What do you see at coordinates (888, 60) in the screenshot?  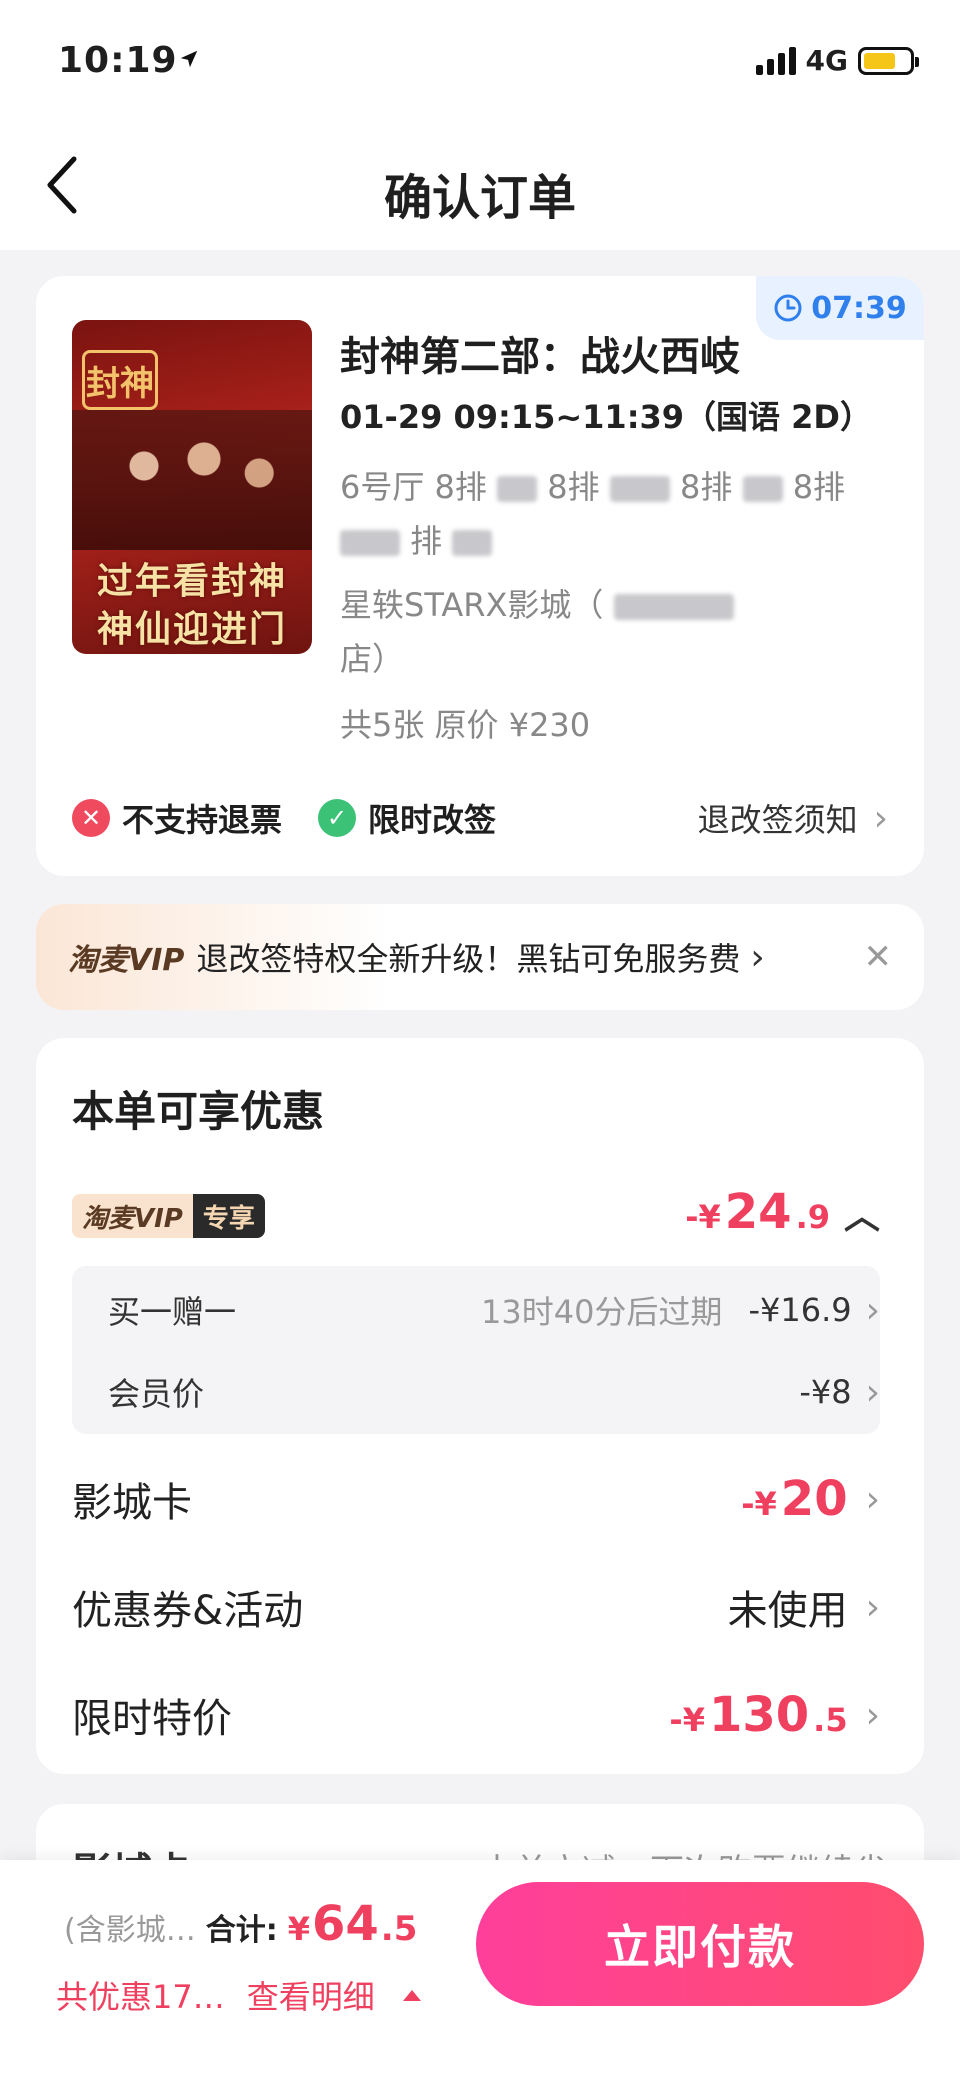 I see `battery-icon` at bounding box center [888, 60].